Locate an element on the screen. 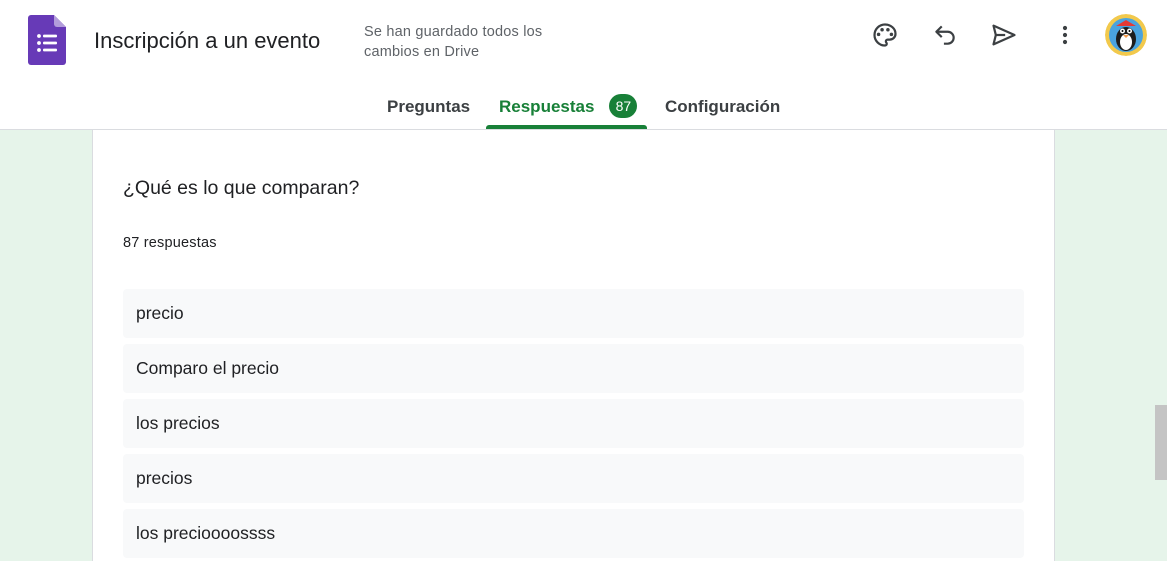 The height and width of the screenshot is (561, 1167). list-item: Comparo el precio is located at coordinates (573, 368).